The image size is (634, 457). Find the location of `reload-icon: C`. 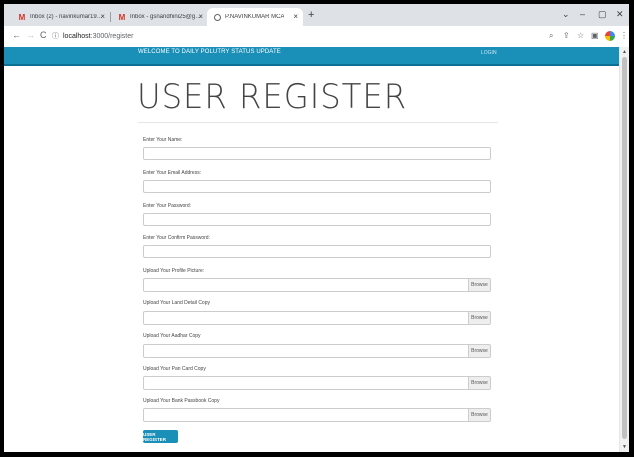

reload-icon: C is located at coordinates (43, 35).